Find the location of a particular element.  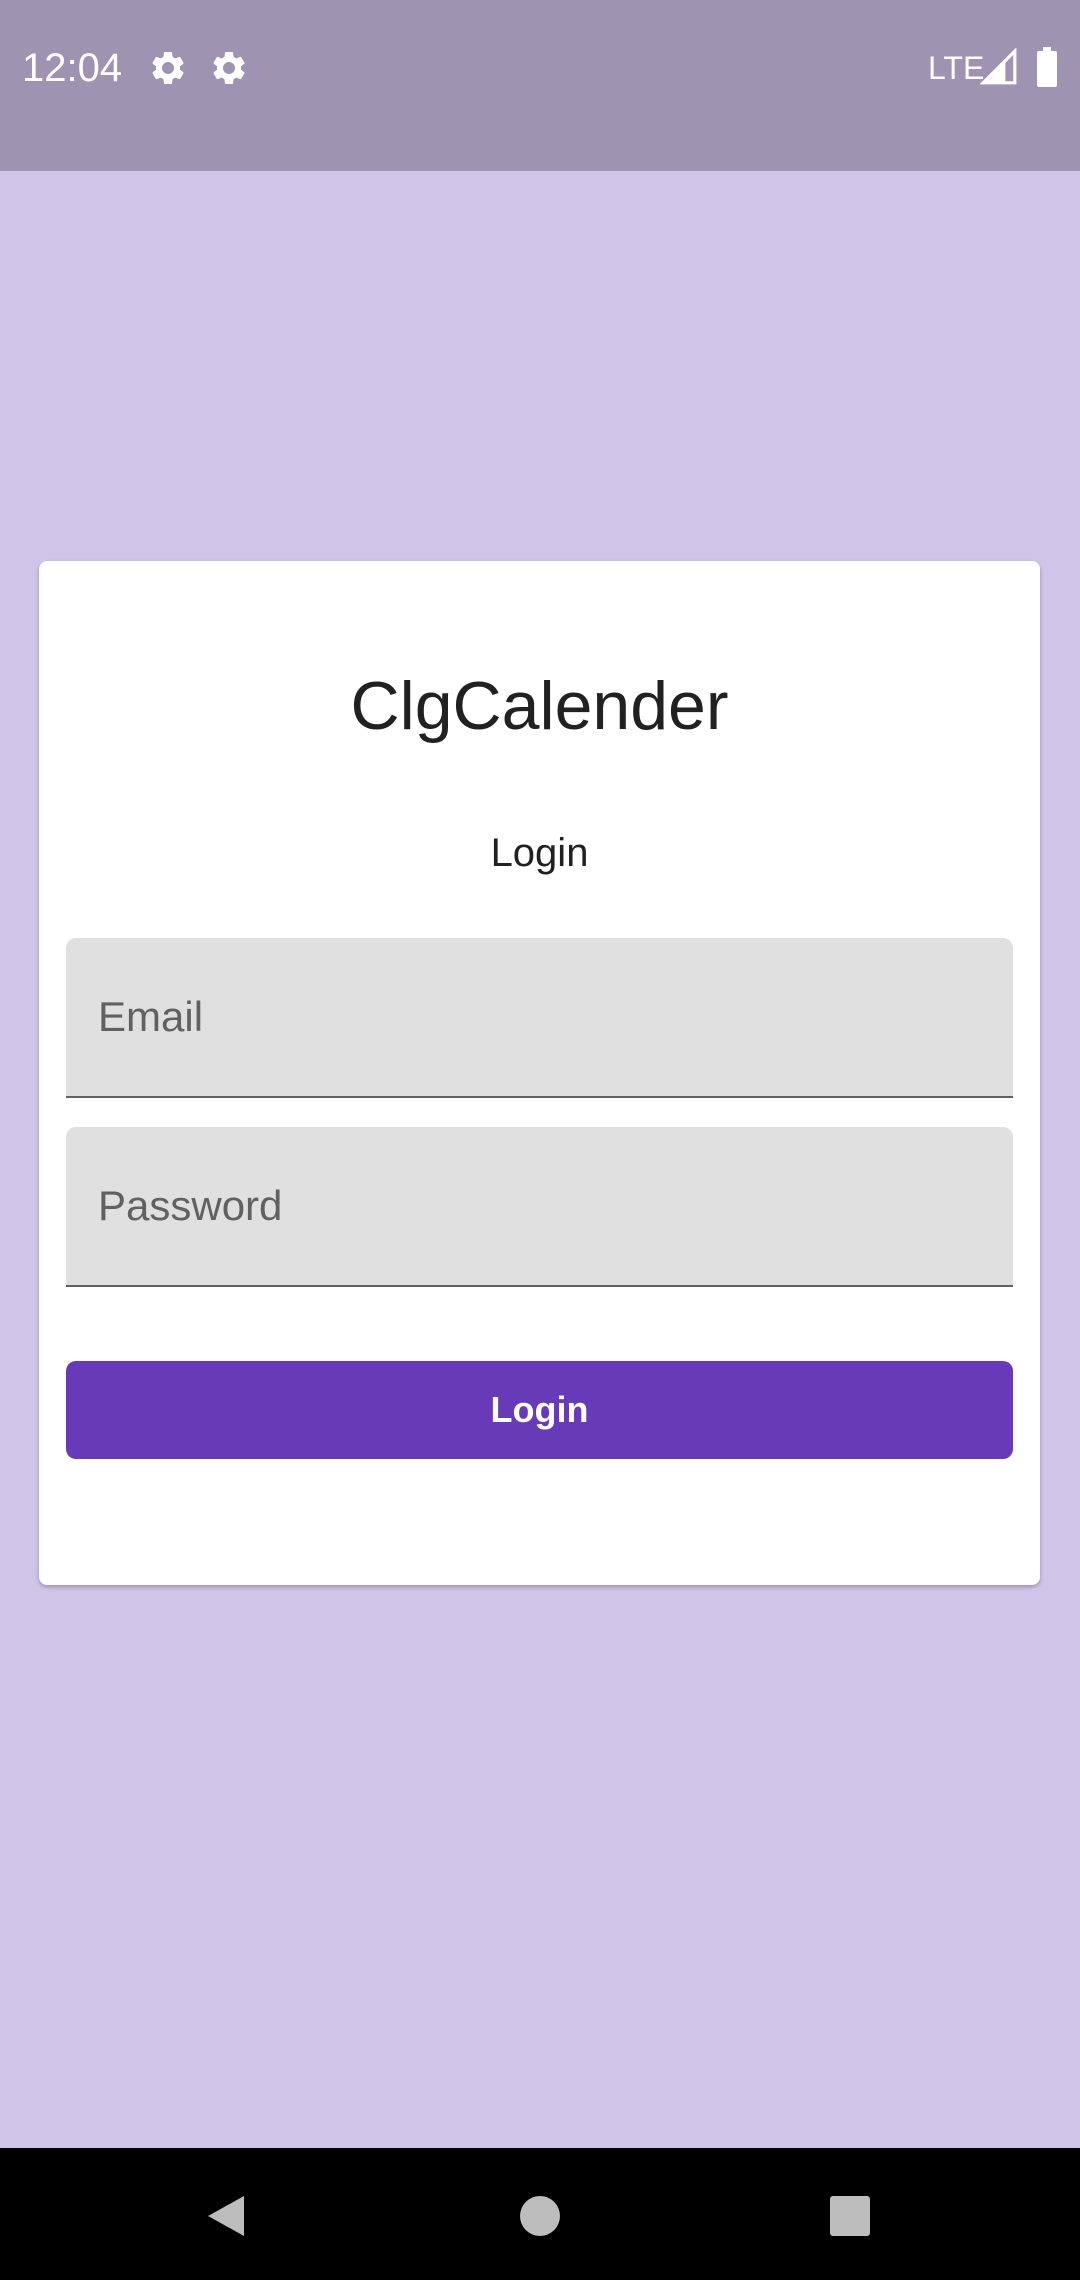

password-field is located at coordinates (539, 1206).